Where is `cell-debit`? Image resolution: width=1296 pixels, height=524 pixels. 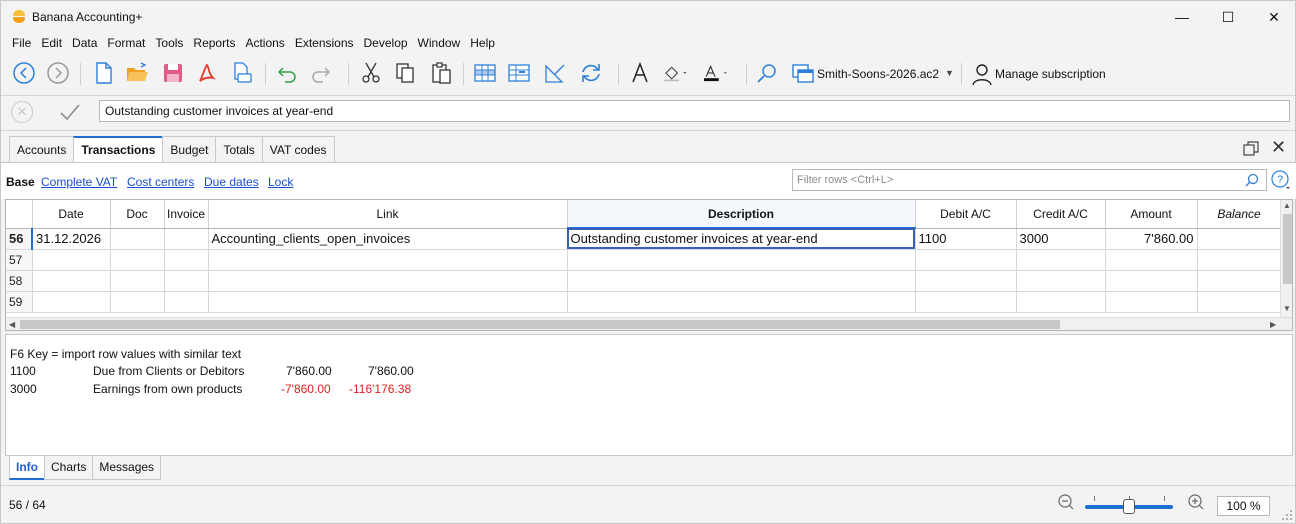 cell-debit is located at coordinates (966, 281).